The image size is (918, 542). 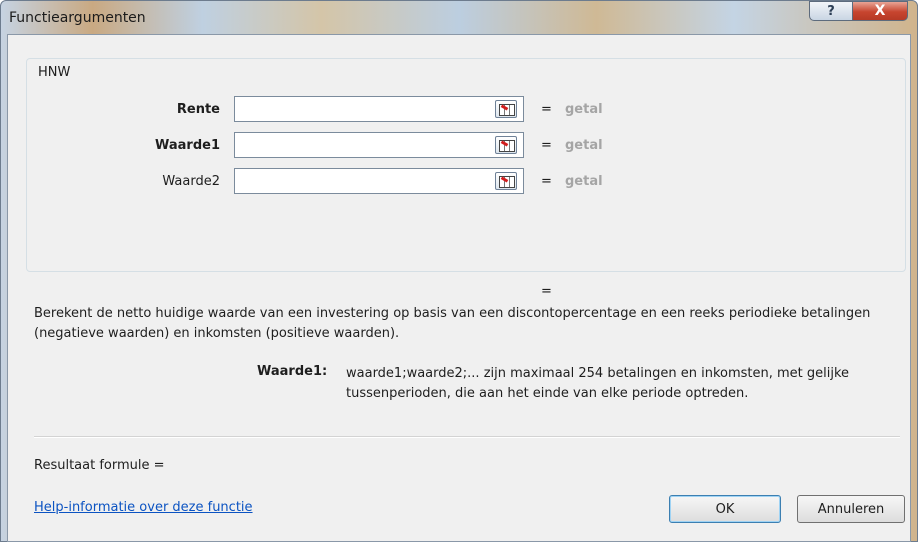 What do you see at coordinates (546, 109) in the screenshot?
I see `rente-equals: =` at bounding box center [546, 109].